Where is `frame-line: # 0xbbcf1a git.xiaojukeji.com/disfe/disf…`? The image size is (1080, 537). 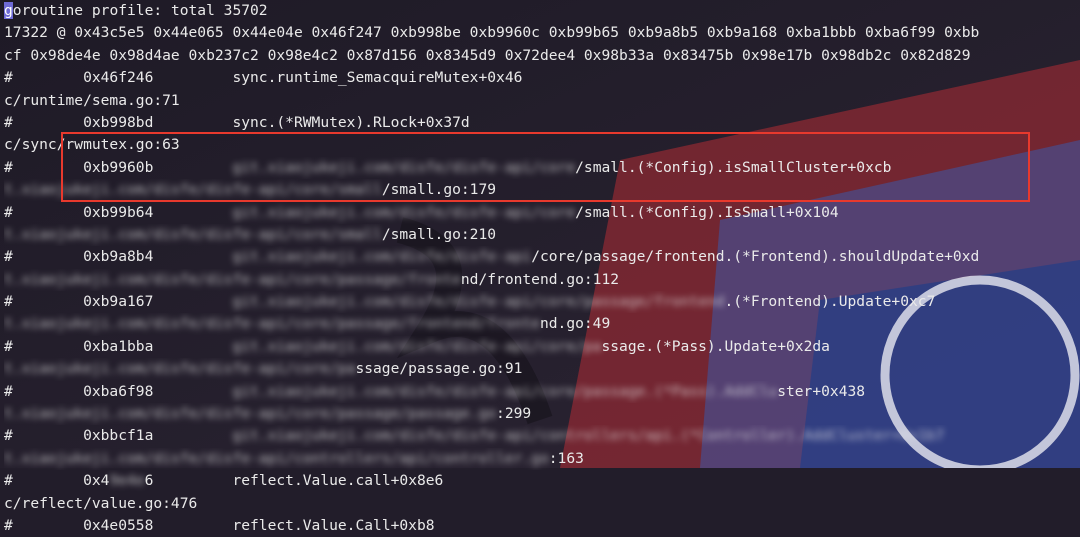
frame-line: # 0xbbcf1a git.xiaojukeji.com/disfe/disf… is located at coordinates (474, 436).